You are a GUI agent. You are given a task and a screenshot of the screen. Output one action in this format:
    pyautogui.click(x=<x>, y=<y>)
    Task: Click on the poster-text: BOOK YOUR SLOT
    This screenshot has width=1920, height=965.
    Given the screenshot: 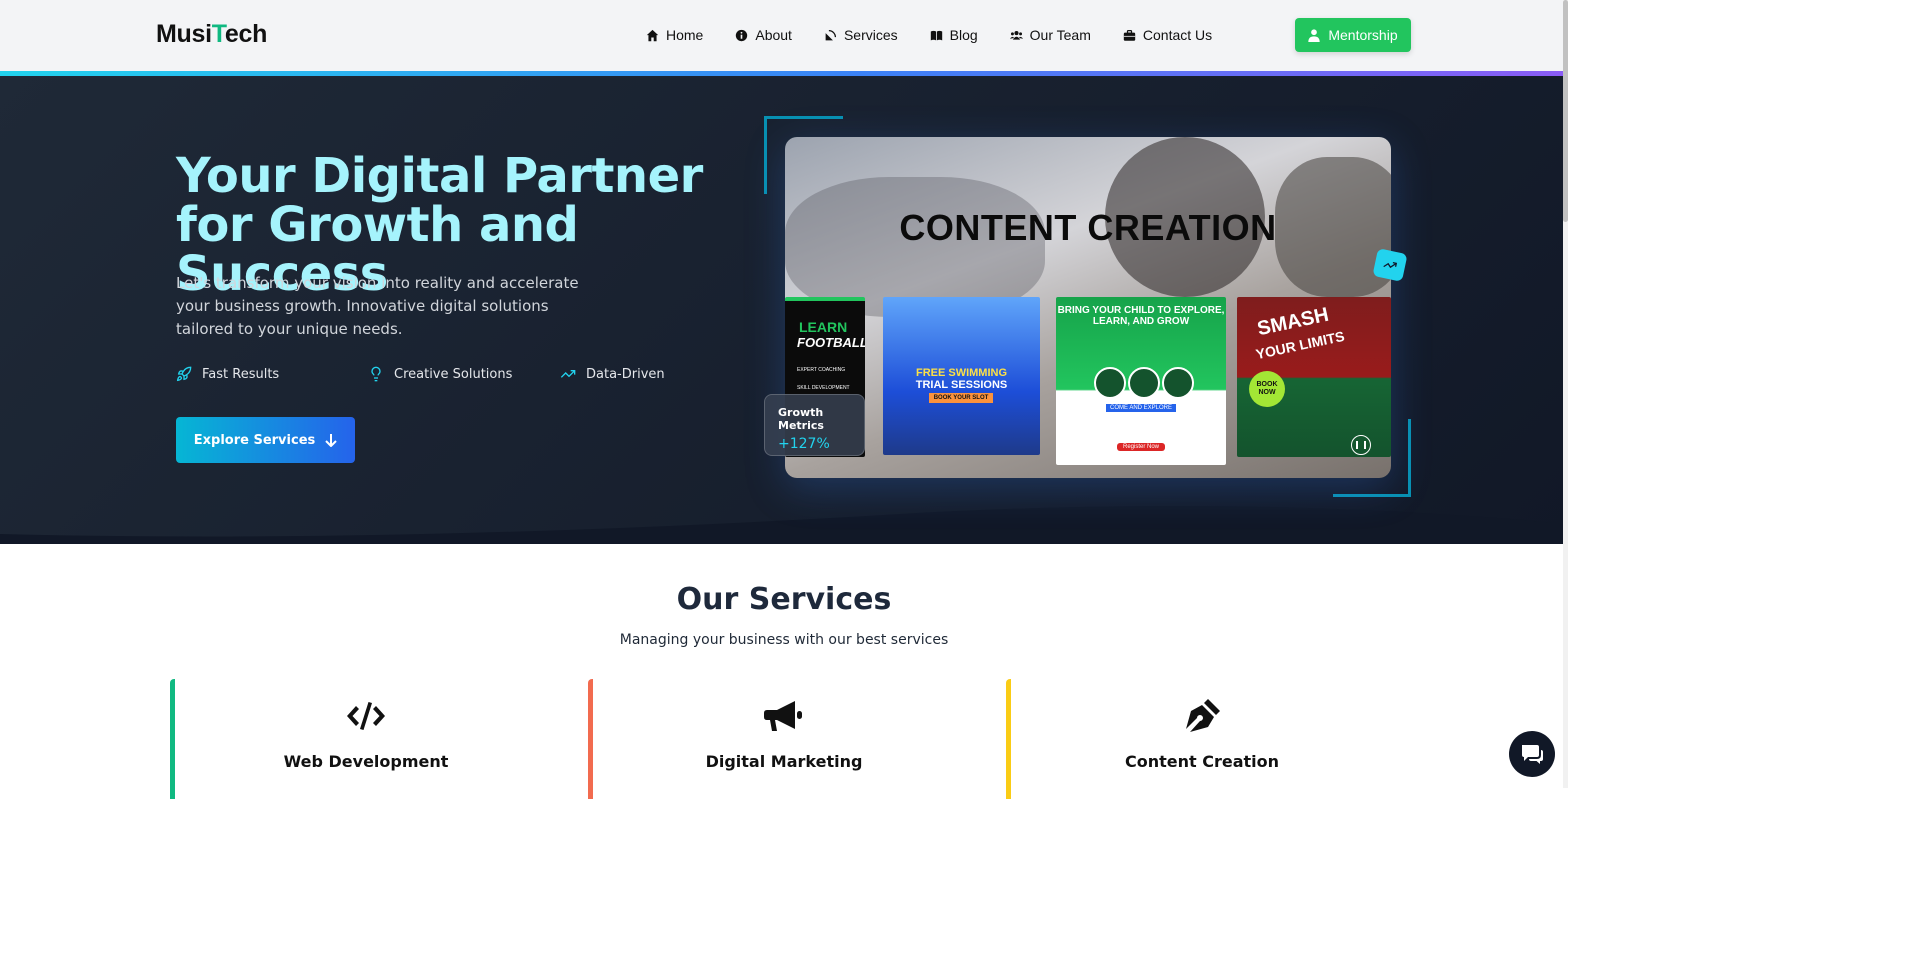 What is the action you would take?
    pyautogui.click(x=961, y=398)
    